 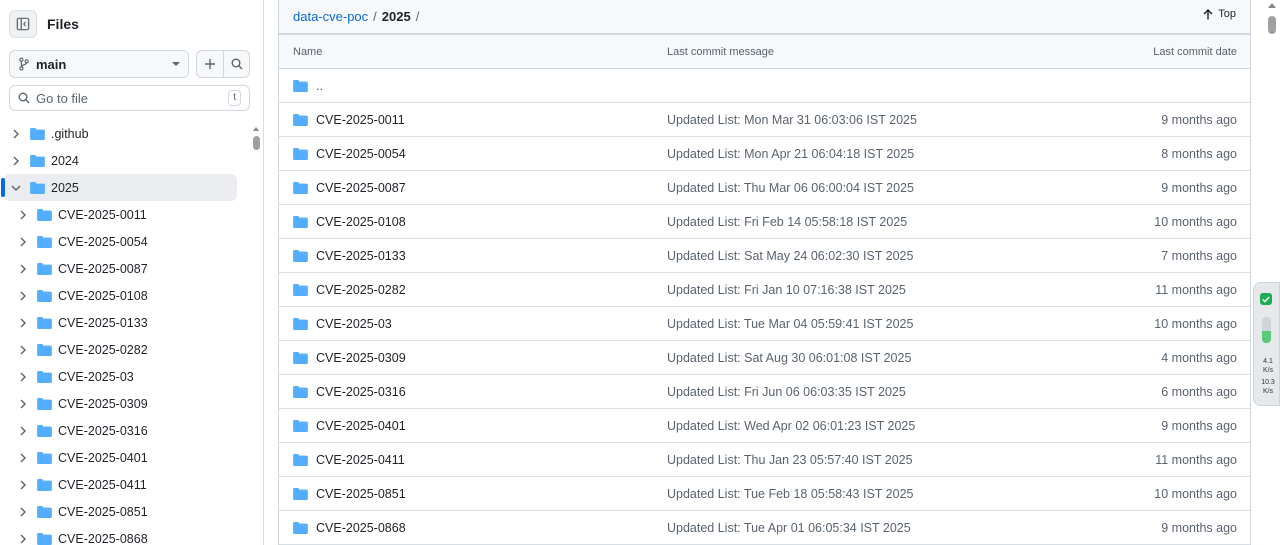 I want to click on folder-link: CVE-2025-0309, so click(x=361, y=358).